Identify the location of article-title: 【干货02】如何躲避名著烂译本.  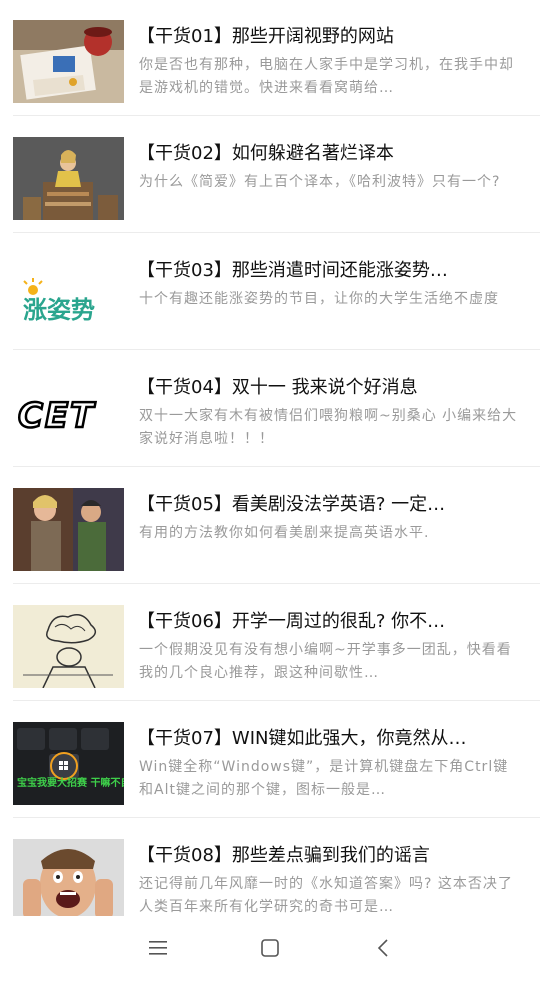
(329, 154).